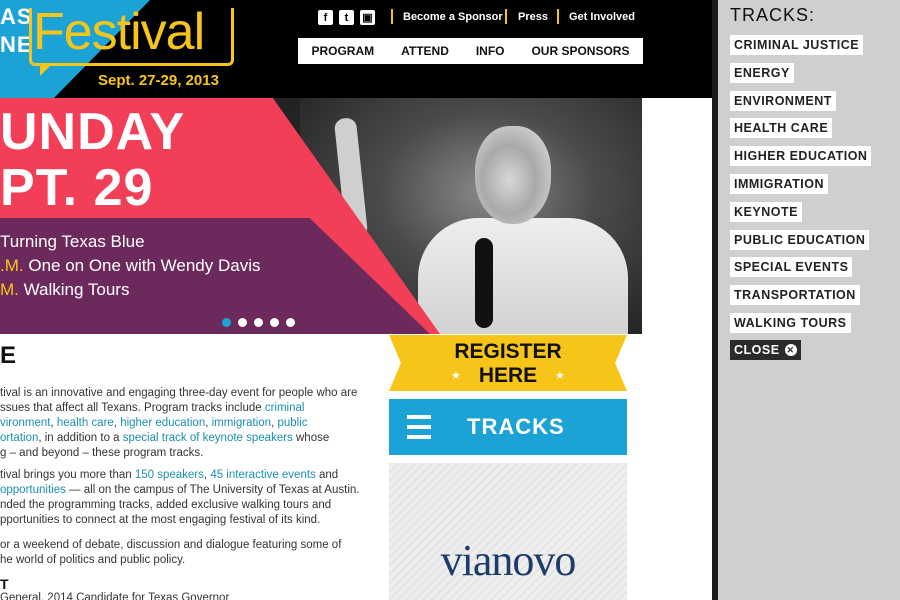  Describe the element at coordinates (119, 32) in the screenshot. I see `logo-festival-word: Festival` at that location.